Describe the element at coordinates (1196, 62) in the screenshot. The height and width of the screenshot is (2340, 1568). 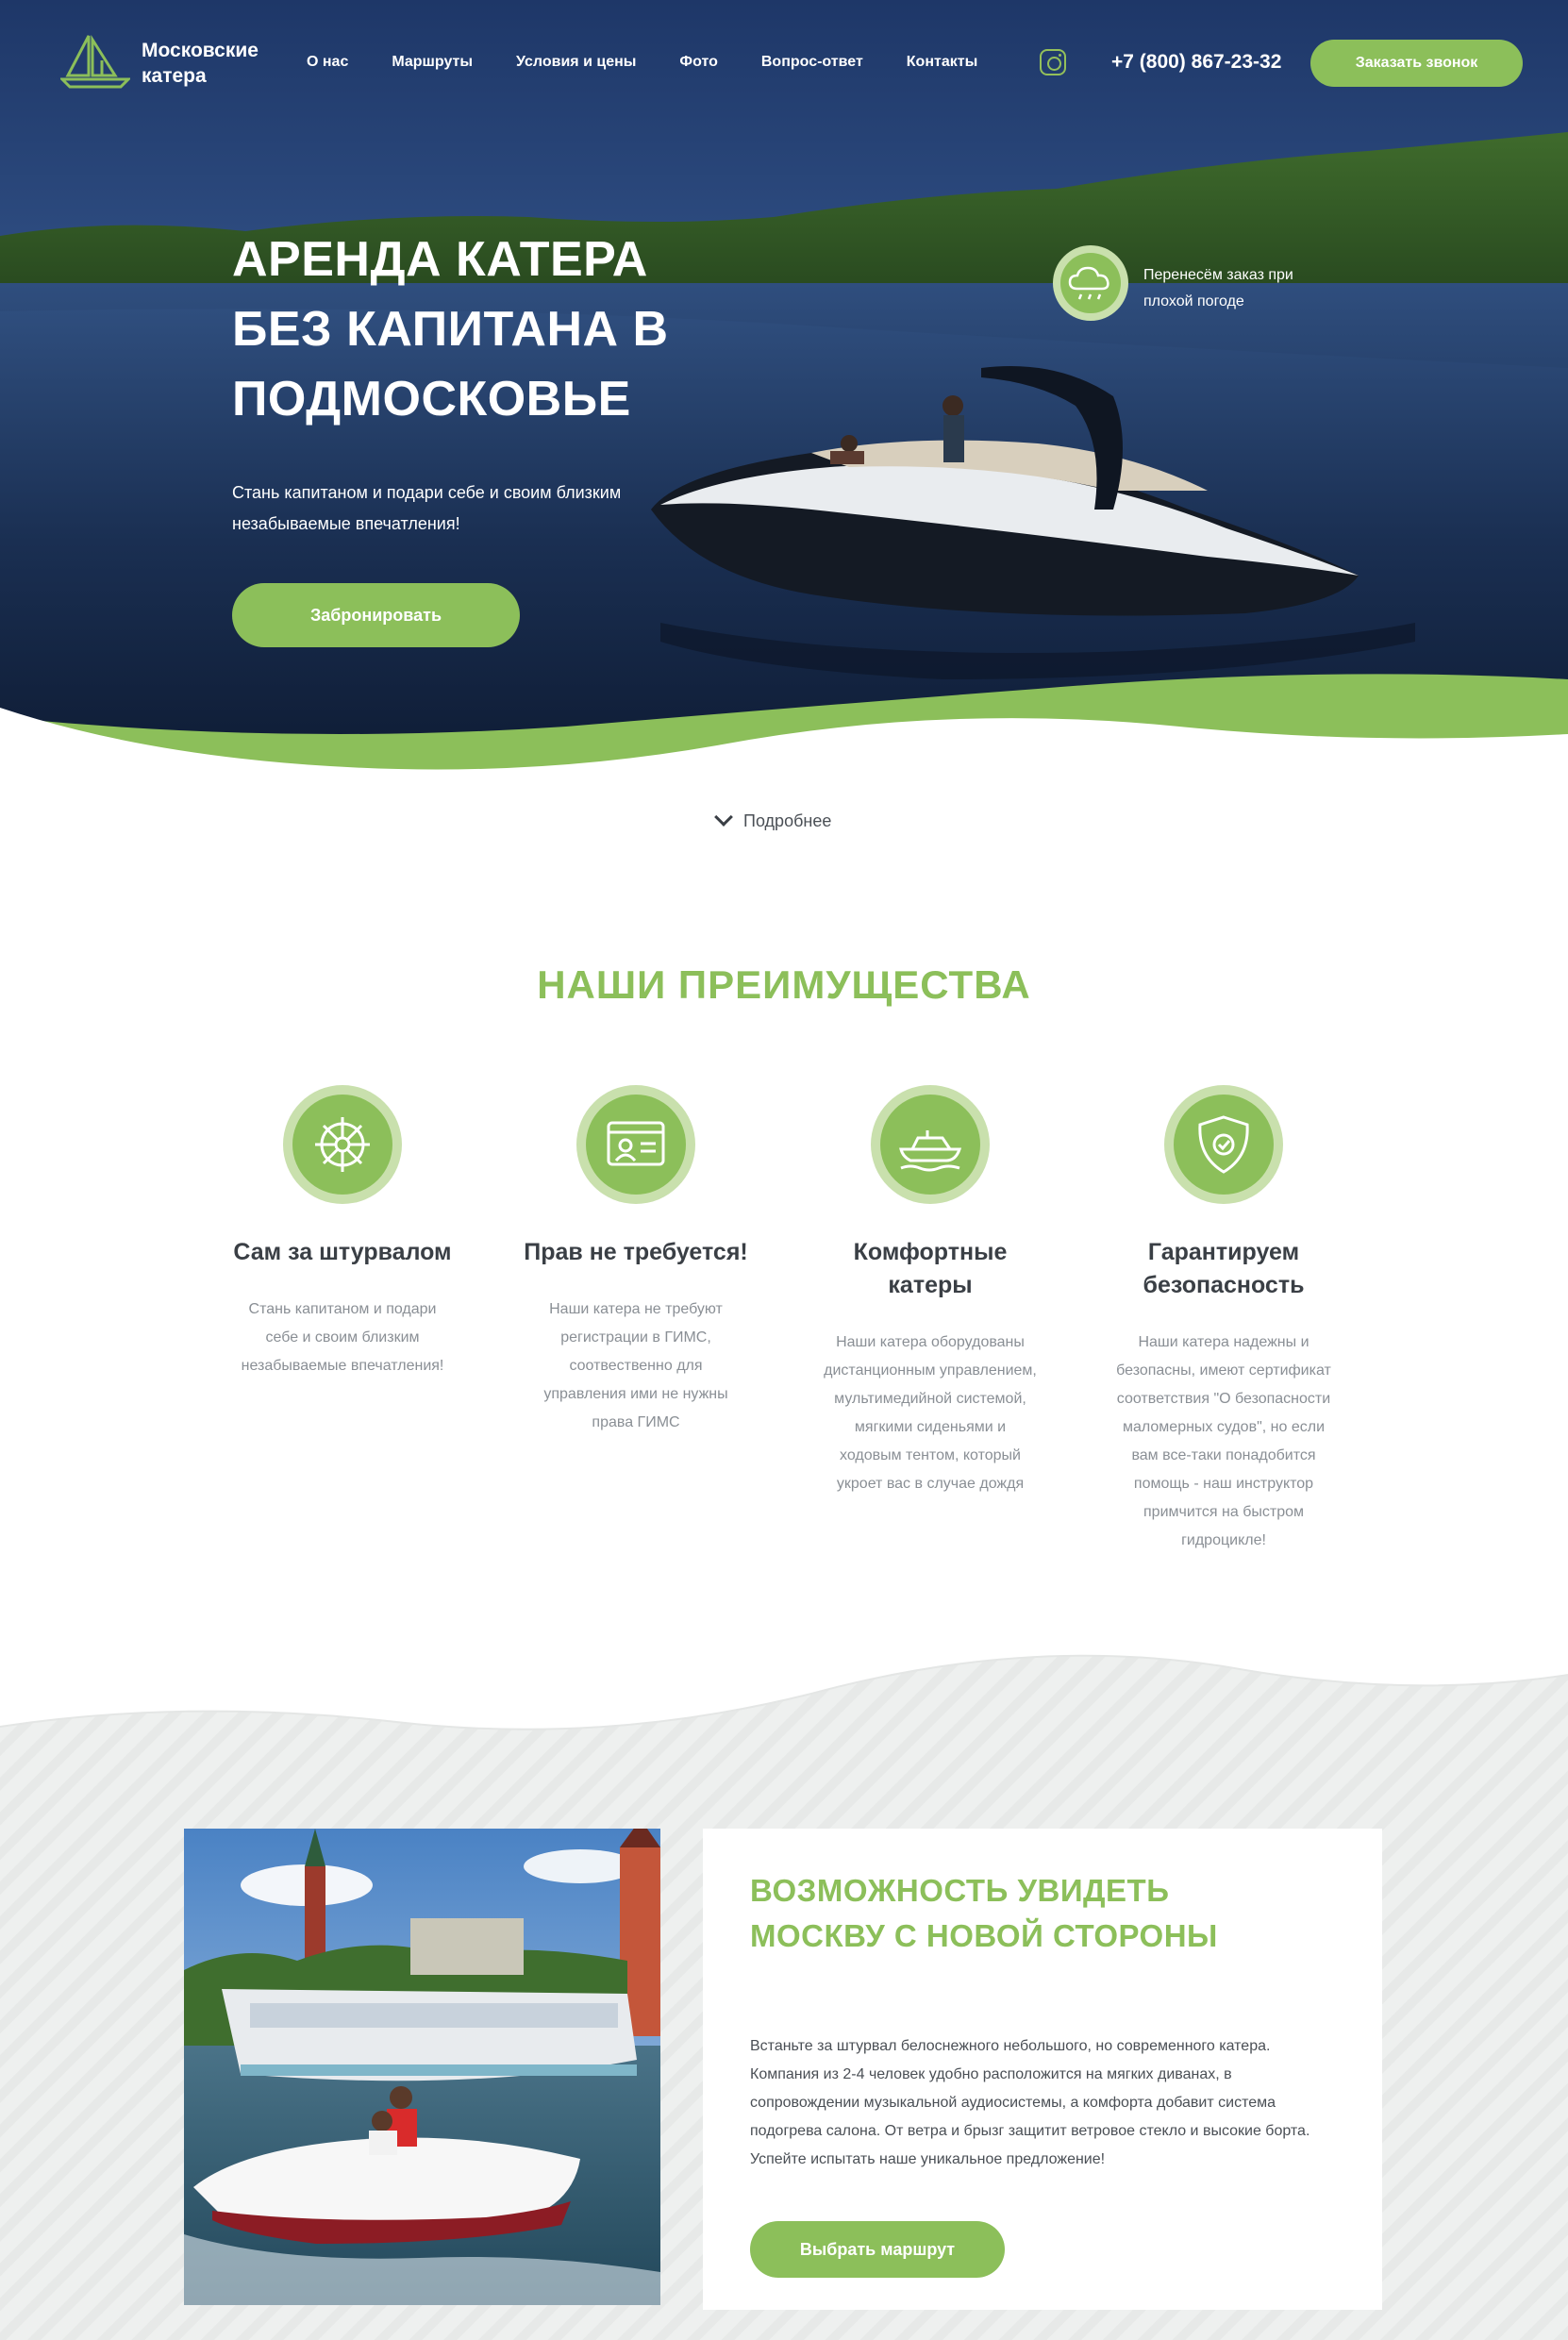
I see `phone-number: +7 (800) 867-23-32` at that location.